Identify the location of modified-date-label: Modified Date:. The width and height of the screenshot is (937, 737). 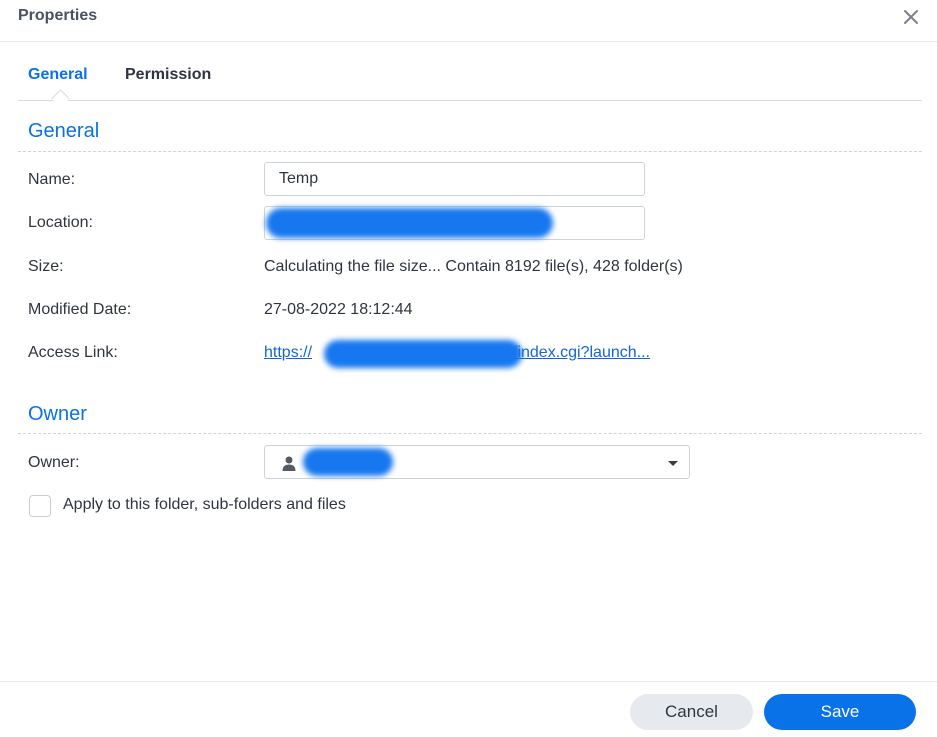
(80, 309).